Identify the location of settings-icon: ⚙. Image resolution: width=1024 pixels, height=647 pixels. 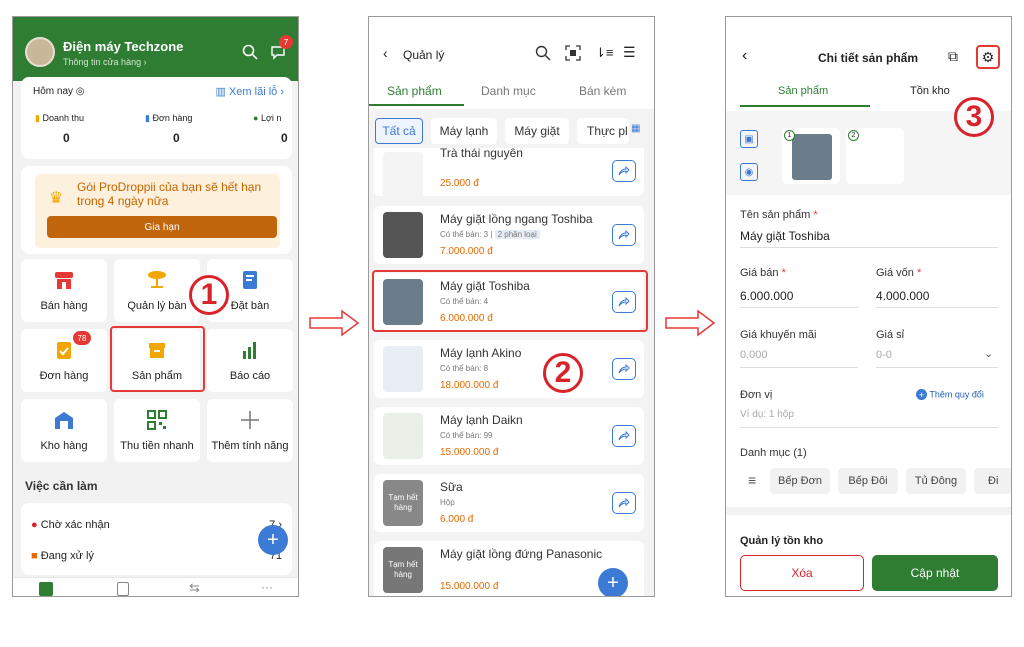
(988, 57).